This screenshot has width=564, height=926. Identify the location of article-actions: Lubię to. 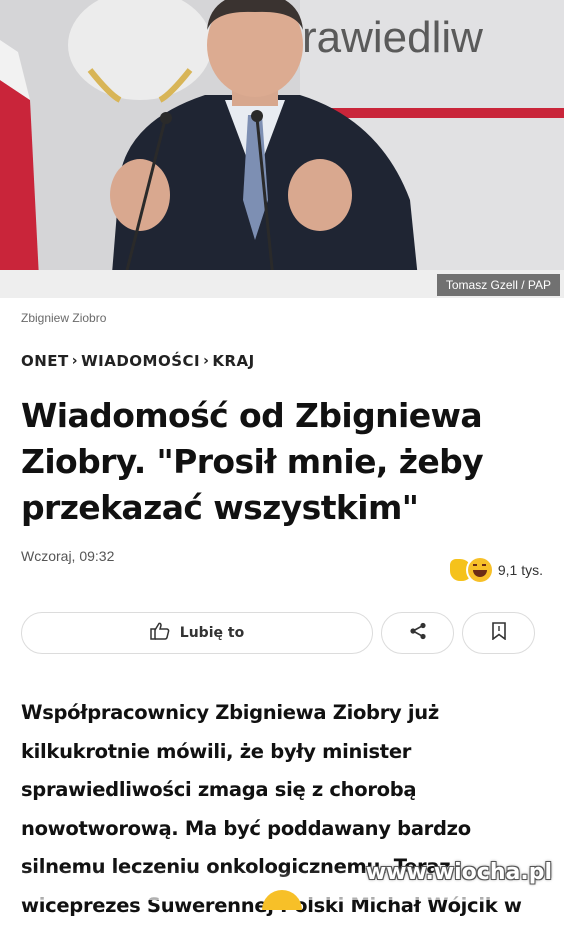
(278, 634).